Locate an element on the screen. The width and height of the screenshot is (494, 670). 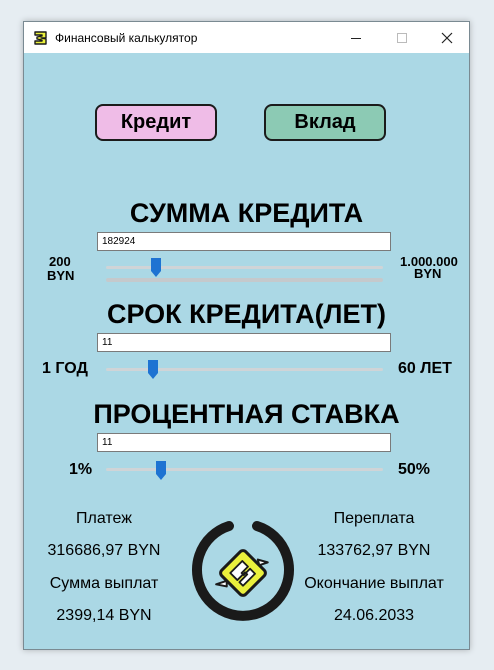
app-logo is located at coordinates (243, 571).